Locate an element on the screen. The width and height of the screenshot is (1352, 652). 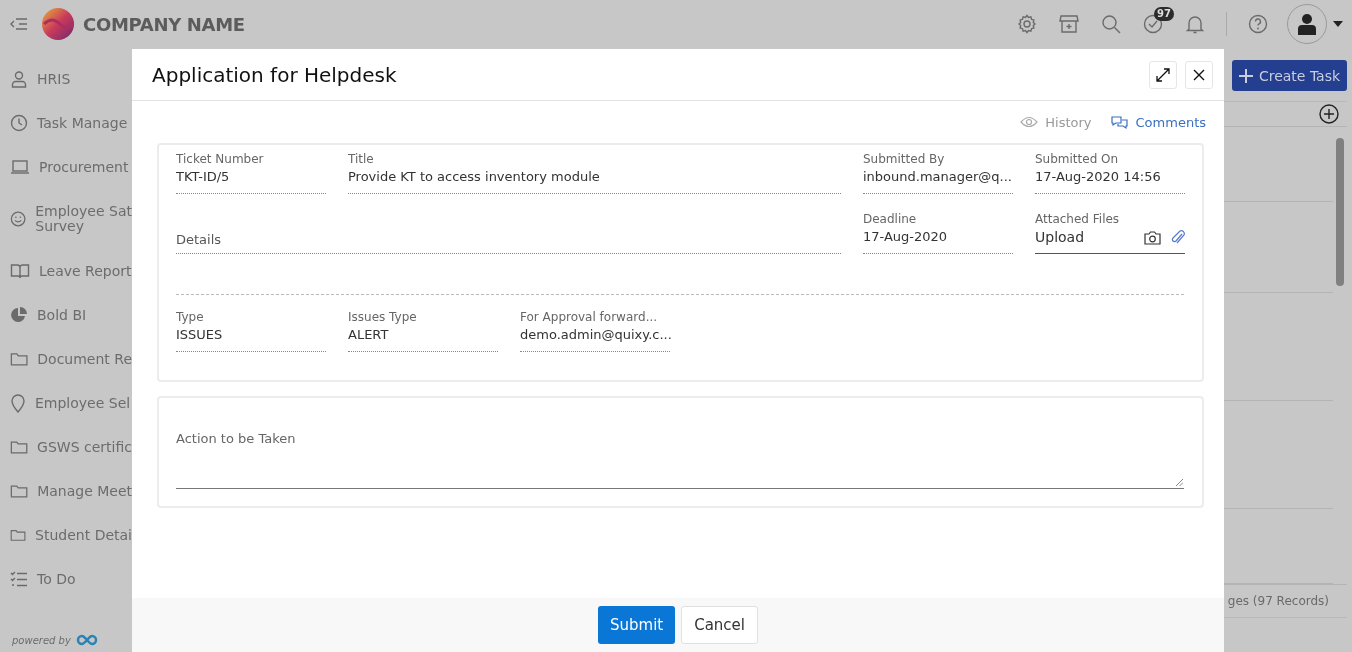
cancel-button: Cancel is located at coordinates (719, 625).